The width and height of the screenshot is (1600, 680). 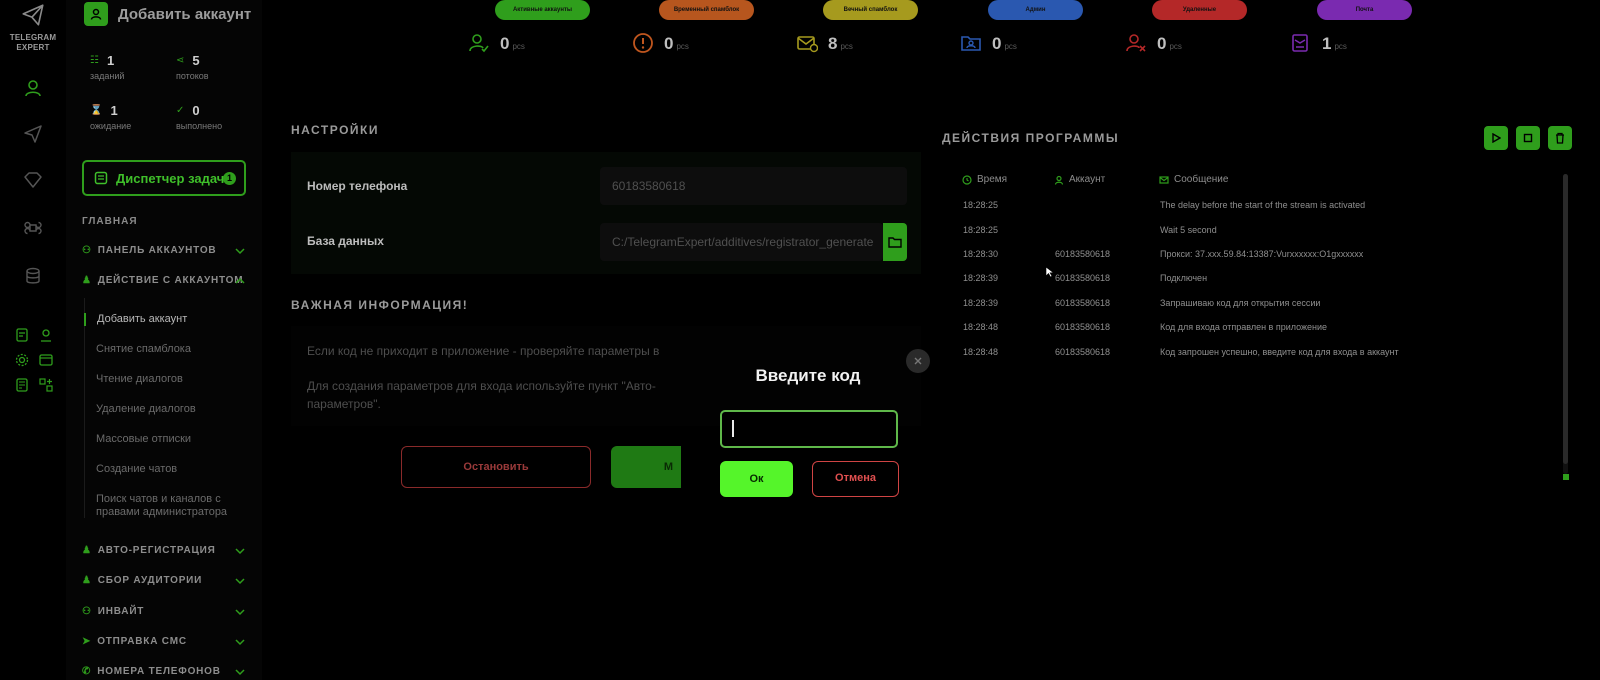 What do you see at coordinates (1035, 10) in the screenshot?
I see `pill-admin: Админ` at bounding box center [1035, 10].